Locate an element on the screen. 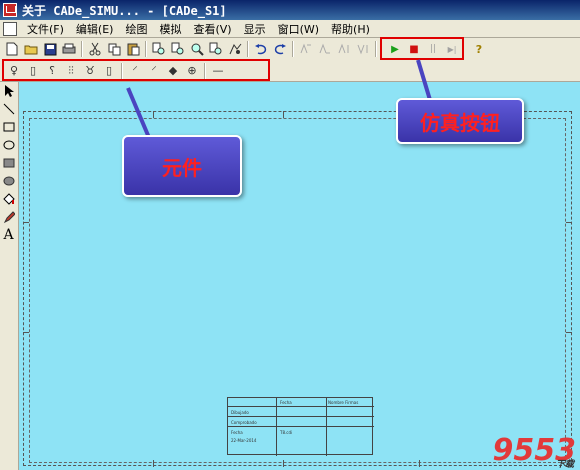 The height and width of the screenshot is (470, 580). menu-bar: 文件(F) 编辑(E) 绘图 模拟 查看(V) 显示 窗口(W) 帮助(H) is located at coordinates (290, 29).